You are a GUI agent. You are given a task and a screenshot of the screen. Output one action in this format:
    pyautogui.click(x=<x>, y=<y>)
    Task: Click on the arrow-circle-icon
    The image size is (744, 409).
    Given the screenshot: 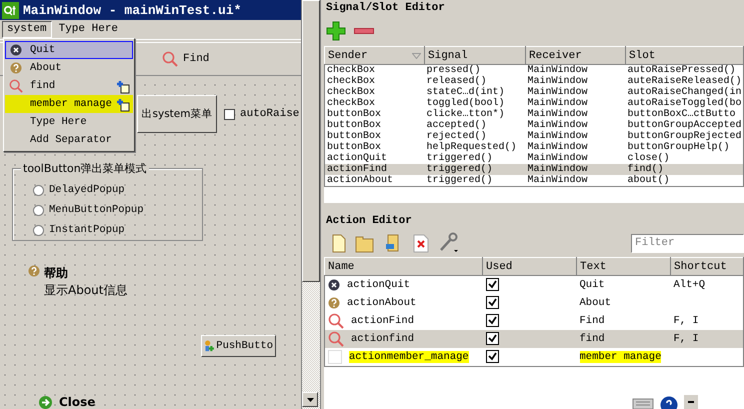 What is the action you would take?
    pyautogui.click(x=45, y=402)
    